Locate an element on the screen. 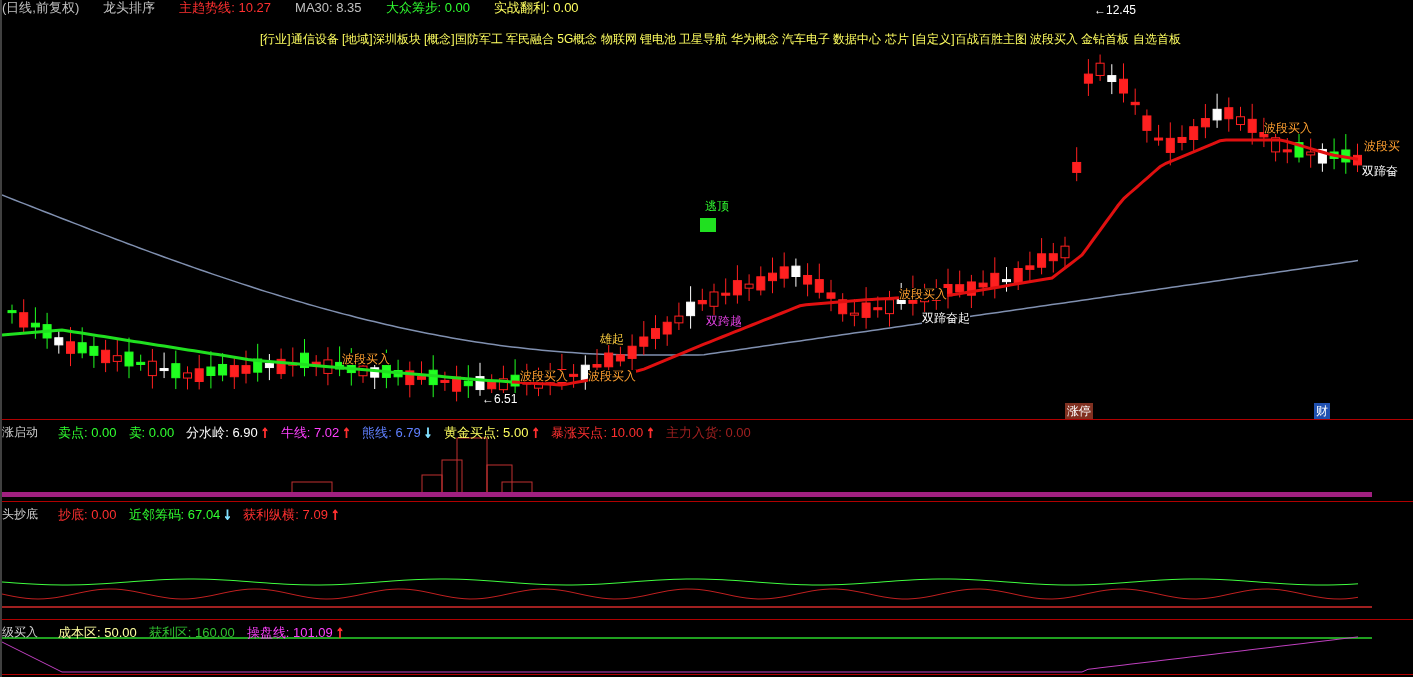 This screenshot has height=677, width=1413. signal-marker is located at coordinates (708, 225).